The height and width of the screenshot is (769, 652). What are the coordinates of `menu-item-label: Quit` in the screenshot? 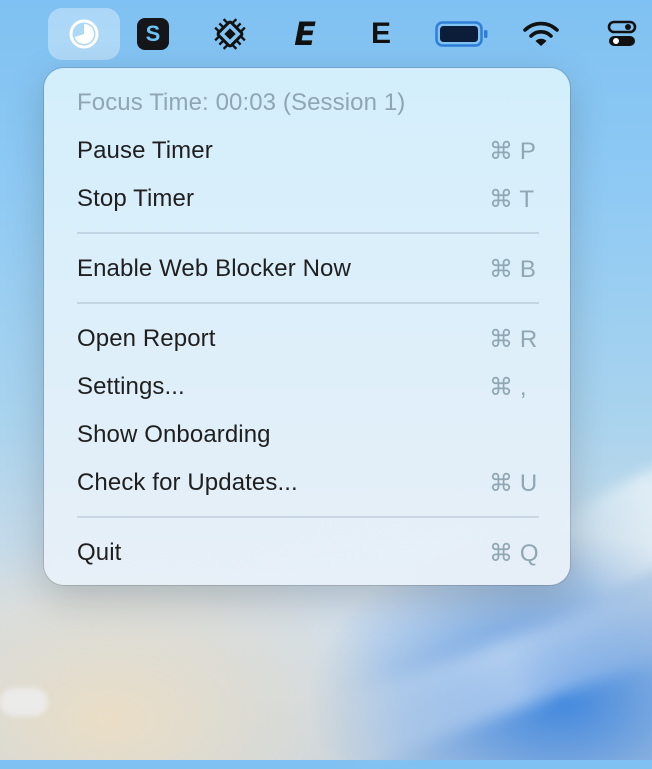 It's located at (99, 552).